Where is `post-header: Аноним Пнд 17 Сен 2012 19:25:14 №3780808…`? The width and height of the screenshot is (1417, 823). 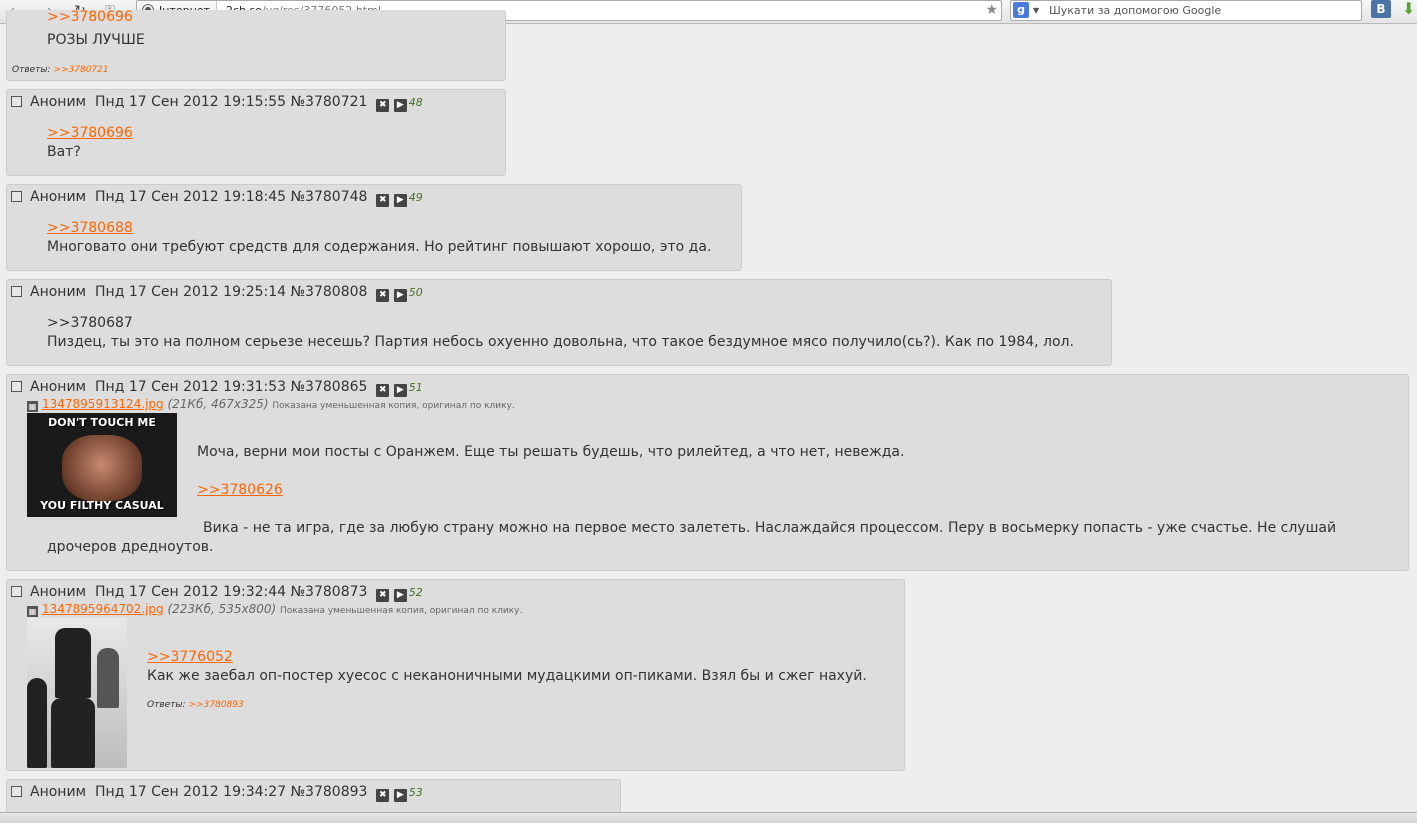 post-header: Аноним Пнд 17 Сен 2012 19:25:14 №3780808… is located at coordinates (217, 292).